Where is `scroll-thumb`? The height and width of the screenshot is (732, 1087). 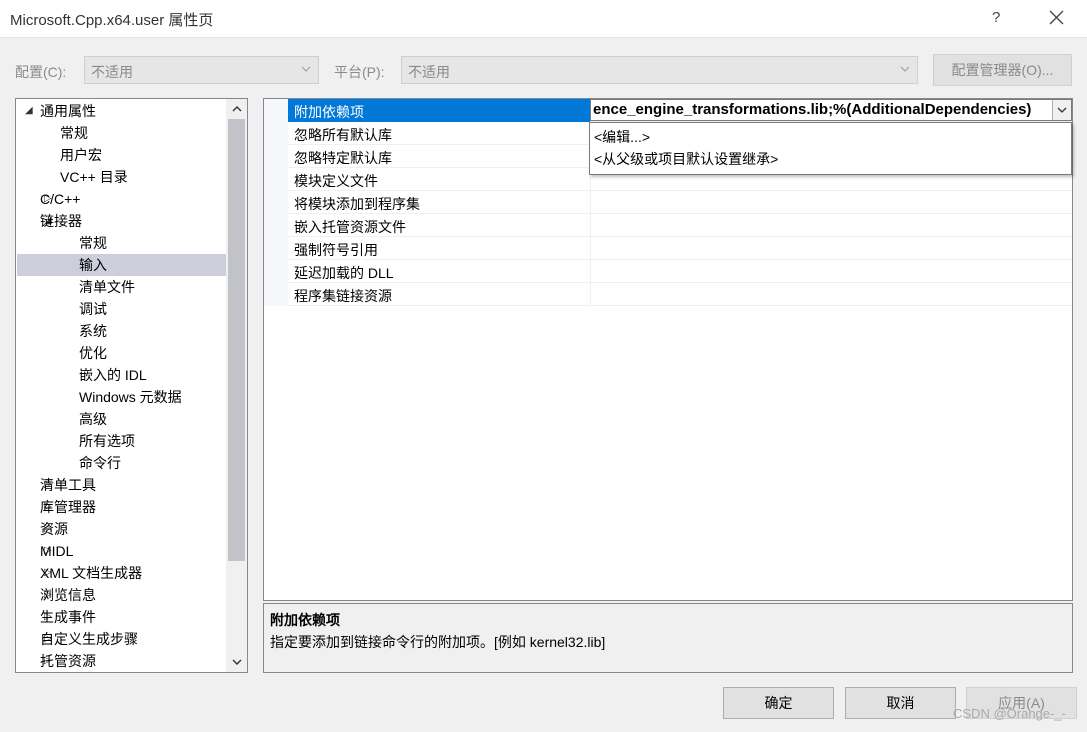 scroll-thumb is located at coordinates (236, 340).